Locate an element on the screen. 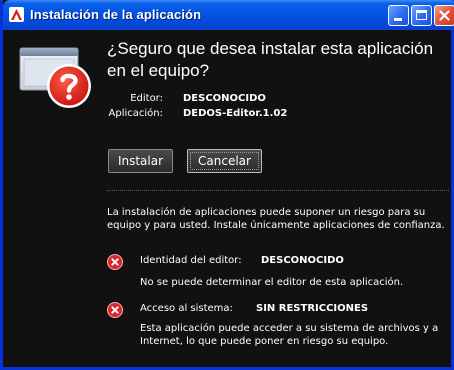  maximize-button is located at coordinates (421, 15).